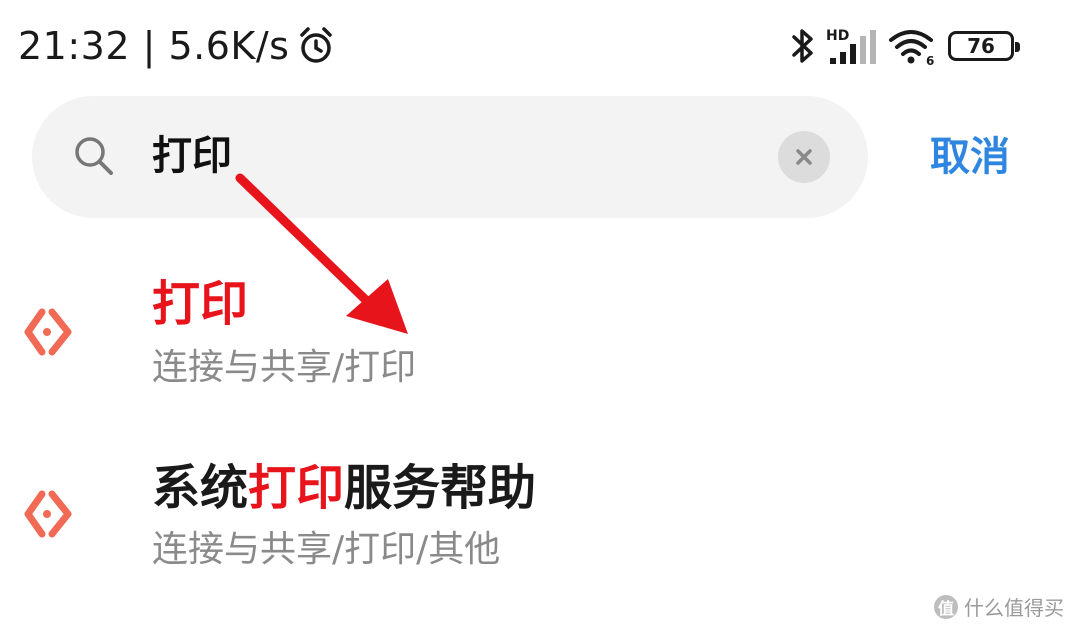  Describe the element at coordinates (1017, 47) in the screenshot. I see `battery-cap` at that location.